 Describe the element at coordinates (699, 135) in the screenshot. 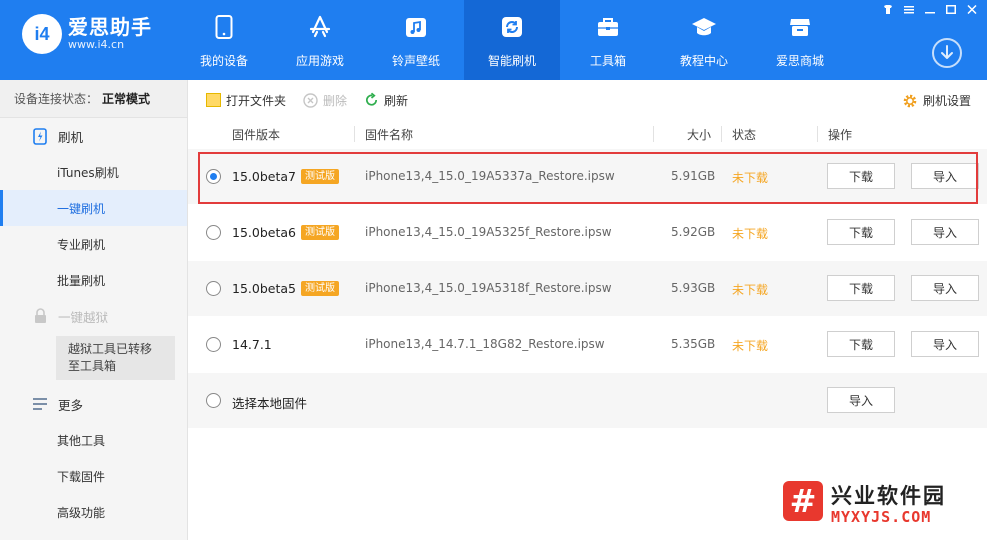

I see `header-size: 大小` at that location.